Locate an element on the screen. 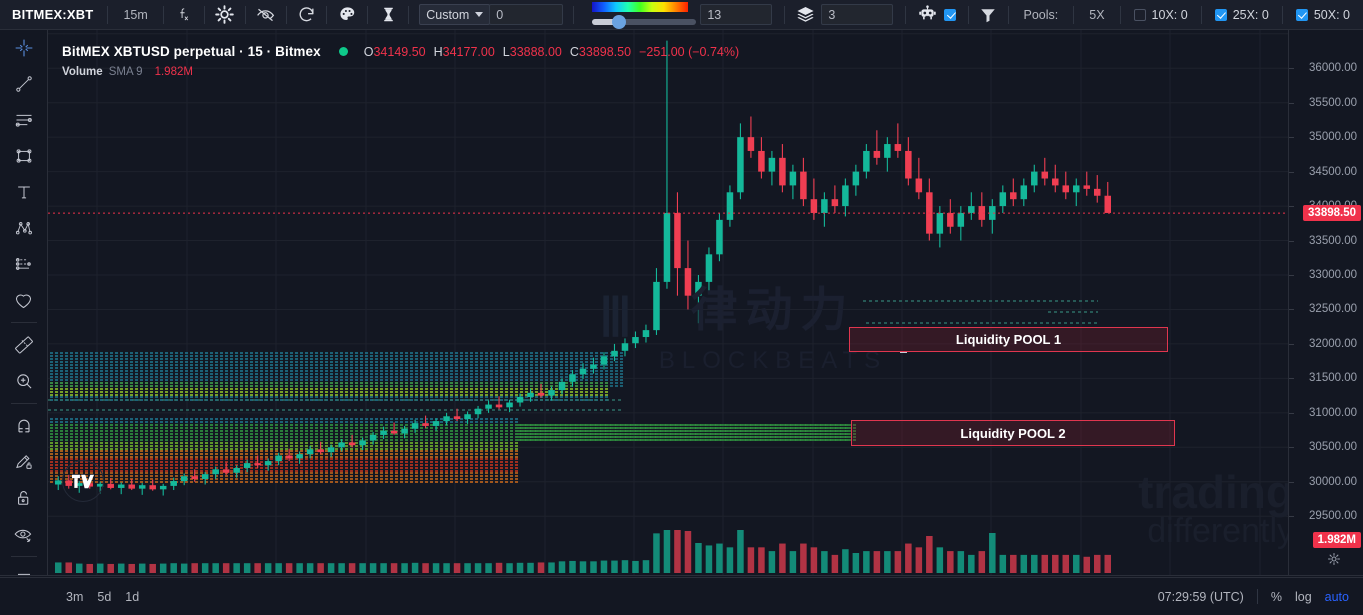 The image size is (1363, 615). ohlc-c-label: C is located at coordinates (574, 51).